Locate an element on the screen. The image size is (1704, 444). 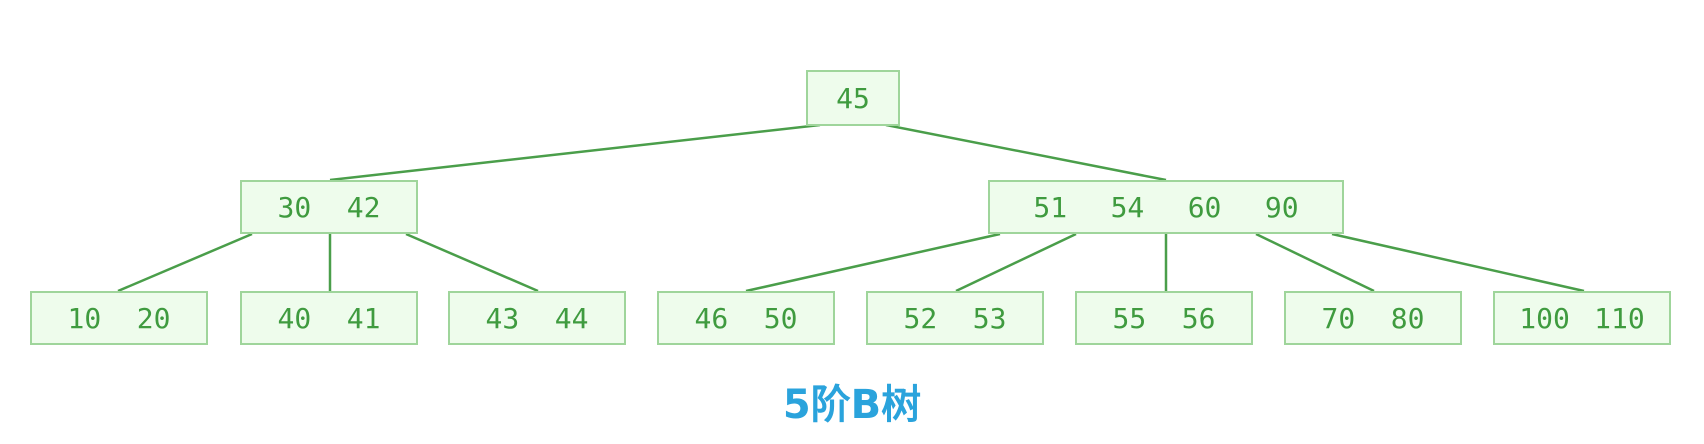
edge-l1a-to-c2 is located at coordinates (472, 262).